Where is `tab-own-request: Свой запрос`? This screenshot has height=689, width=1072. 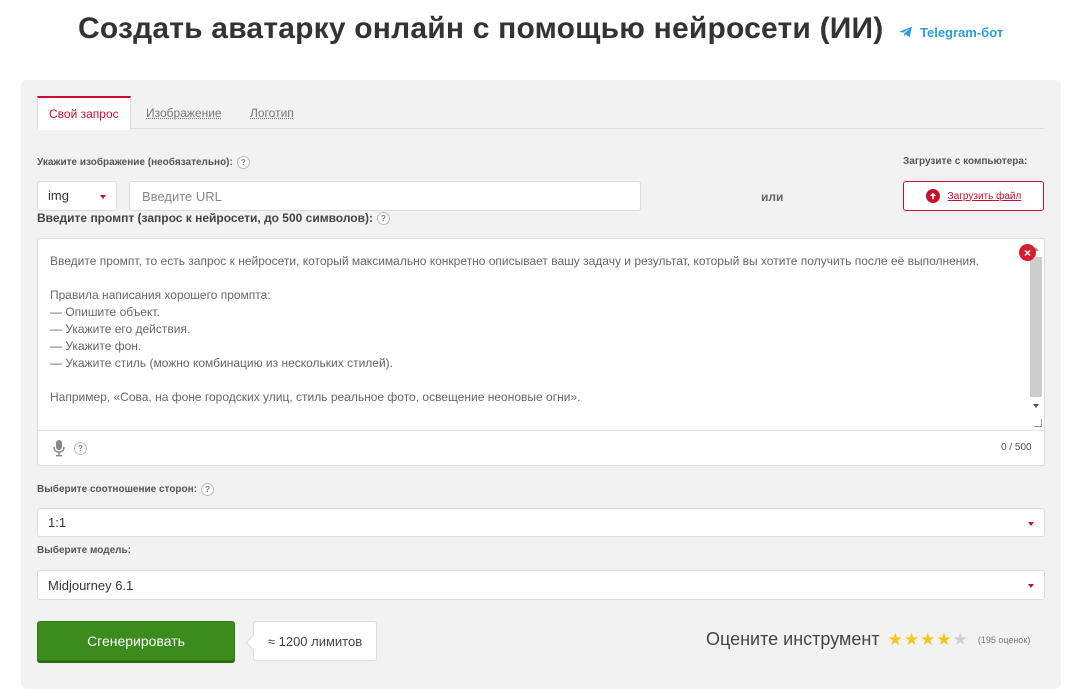 tab-own-request: Свой запрос is located at coordinates (84, 113).